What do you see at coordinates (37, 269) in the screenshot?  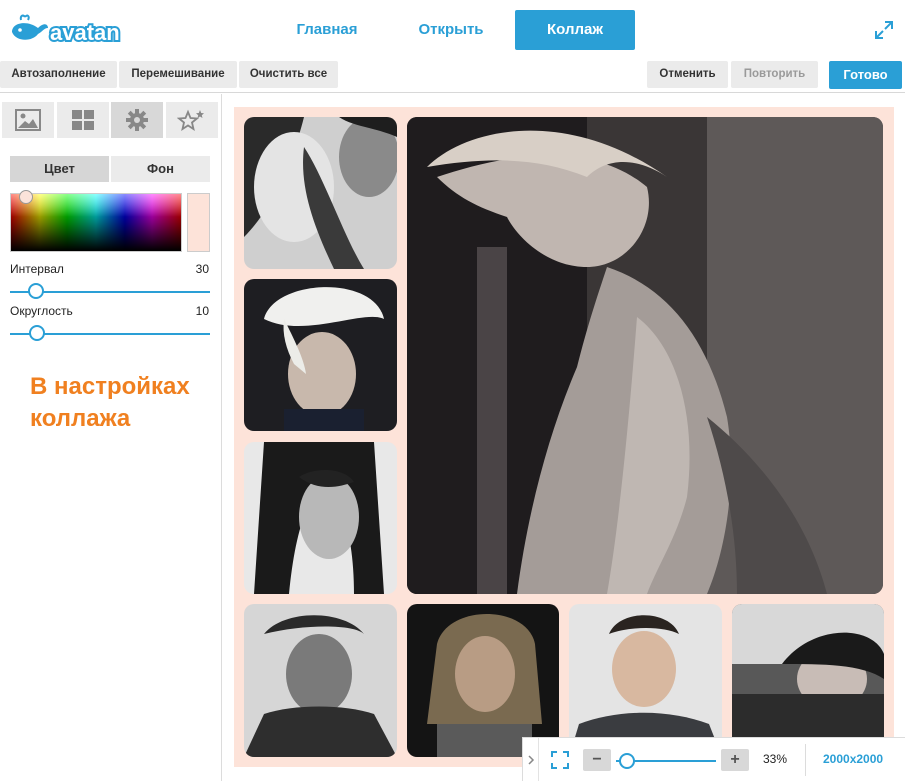 I see `interval-label: Интервал` at bounding box center [37, 269].